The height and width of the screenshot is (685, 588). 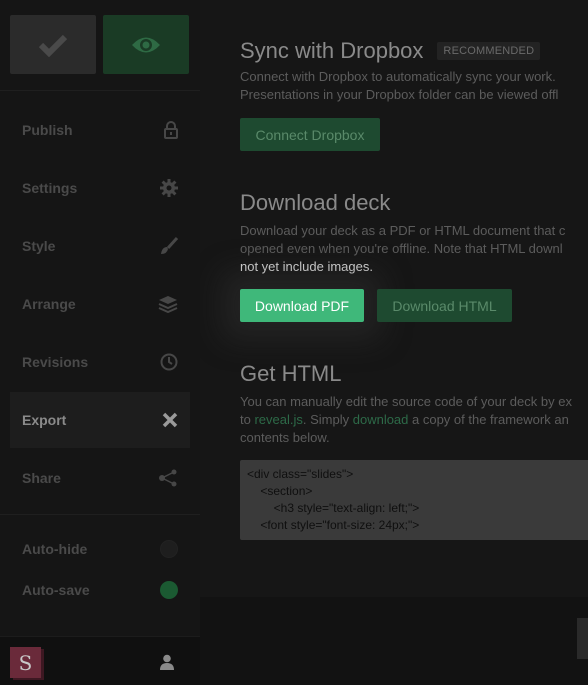 What do you see at coordinates (302, 305) in the screenshot?
I see `download-pdf-button: Download PDF` at bounding box center [302, 305].